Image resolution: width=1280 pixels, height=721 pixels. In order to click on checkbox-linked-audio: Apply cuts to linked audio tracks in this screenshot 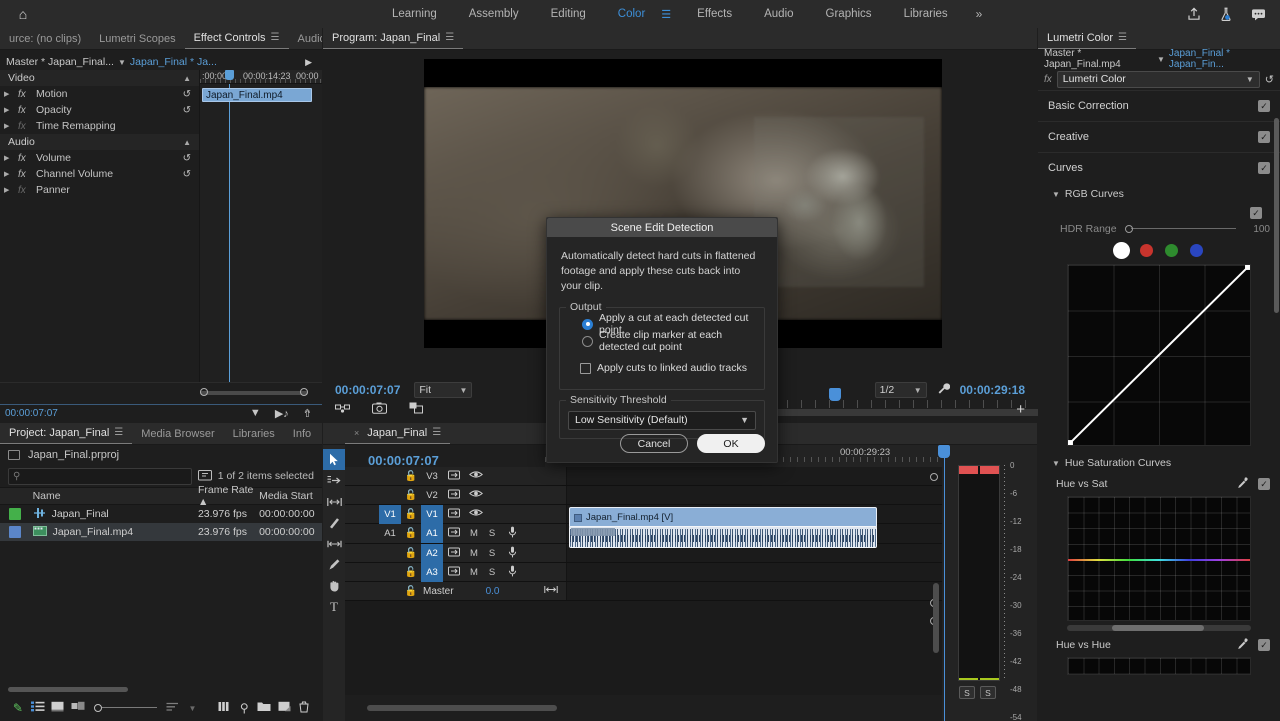, I will do `click(662, 368)`.